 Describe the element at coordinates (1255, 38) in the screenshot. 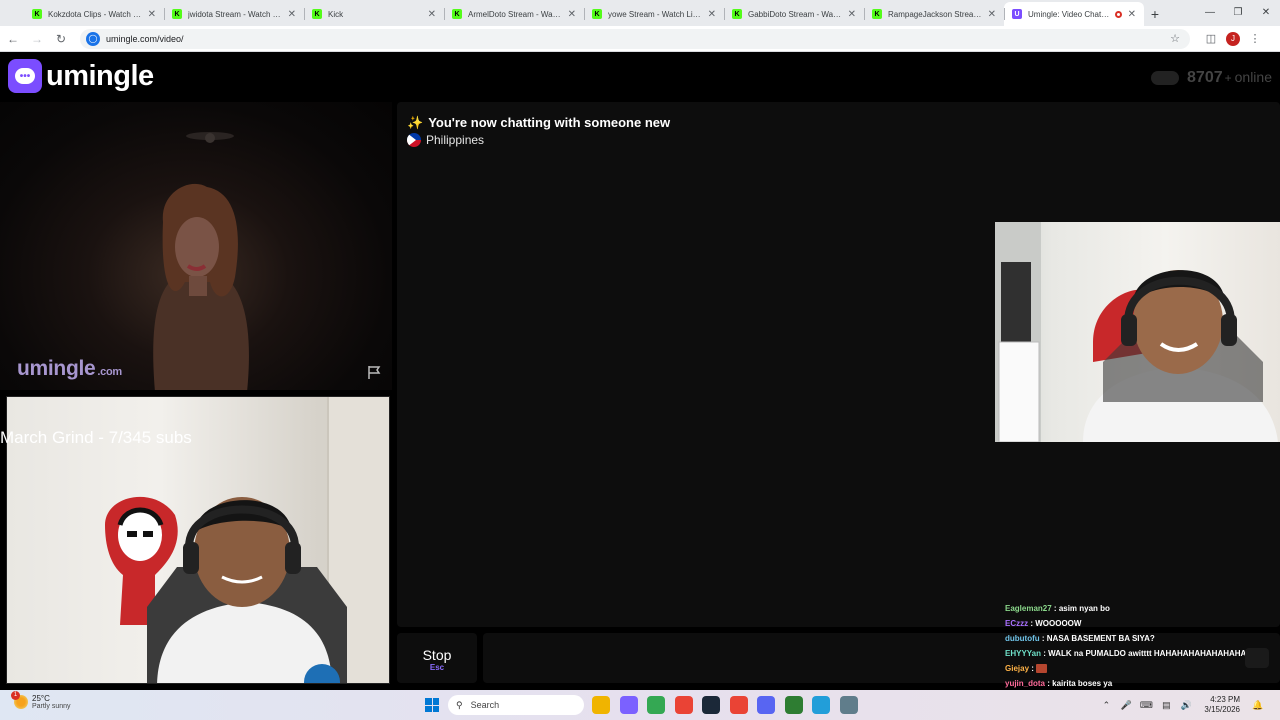

I see `menu-kebab-icon: ⋮` at that location.